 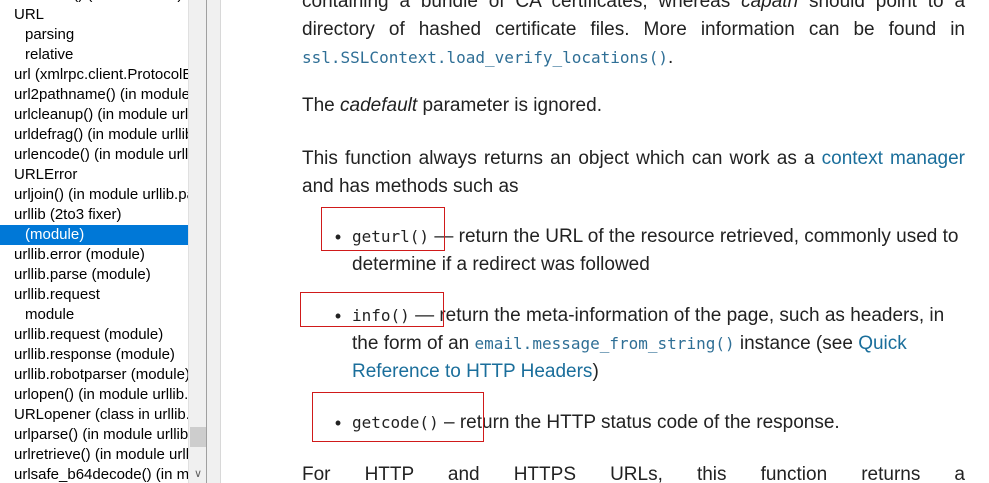 What do you see at coordinates (770, 6) in the screenshot?
I see `param-capath: capath` at bounding box center [770, 6].